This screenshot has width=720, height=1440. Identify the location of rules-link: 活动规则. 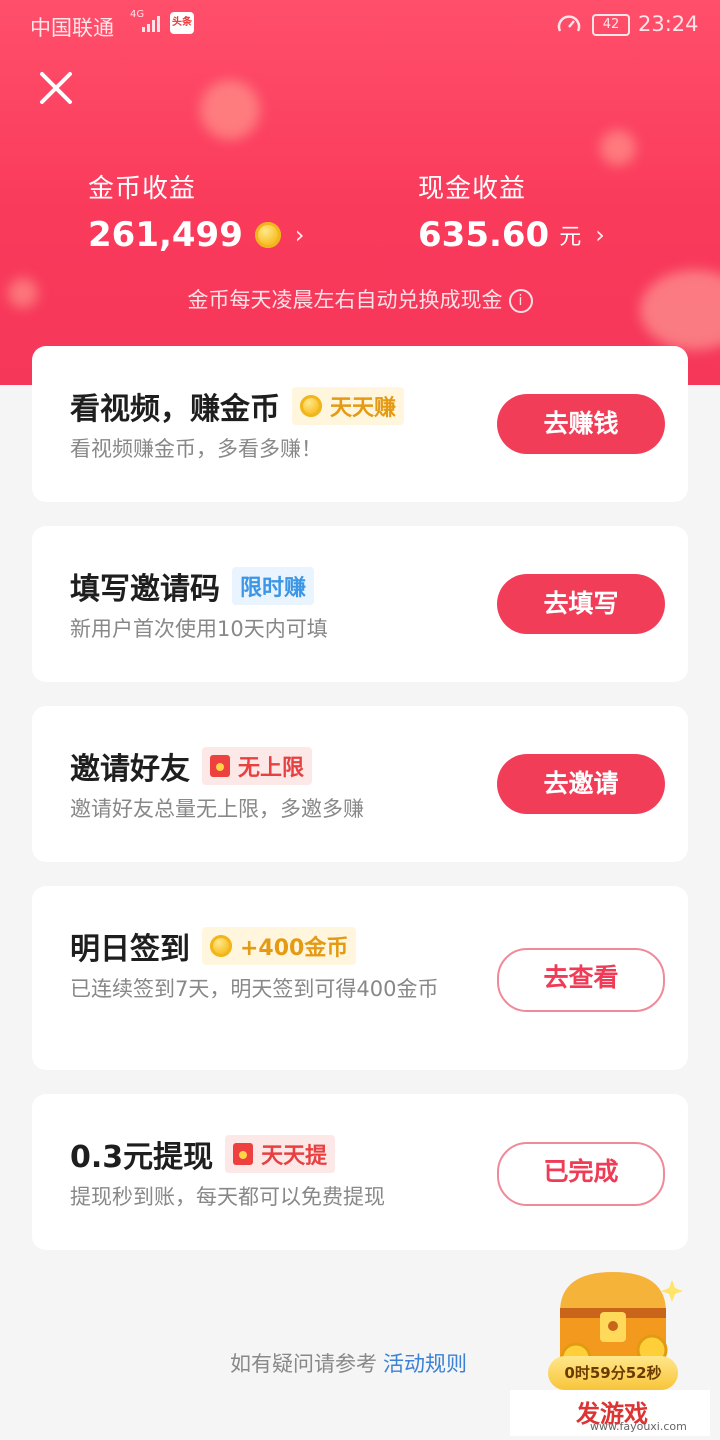
(425, 1364).